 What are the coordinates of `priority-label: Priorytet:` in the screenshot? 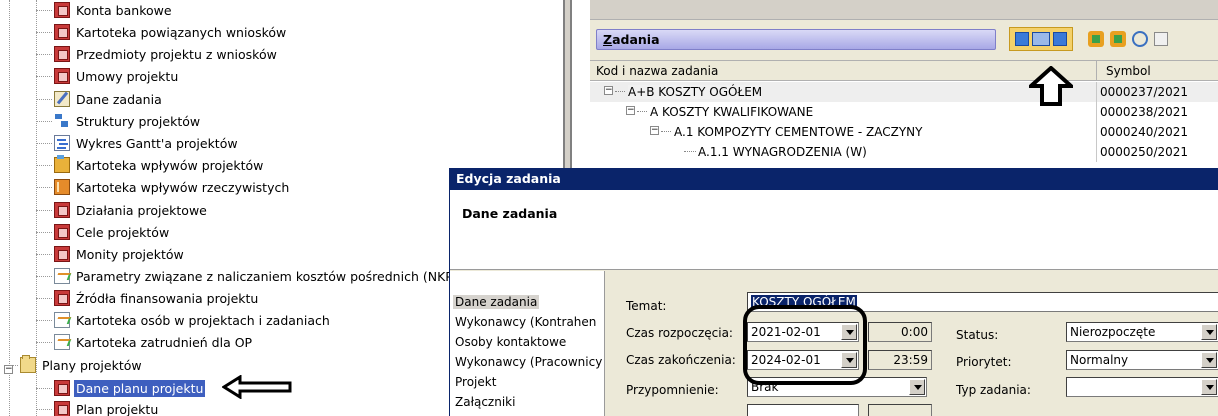 It's located at (984, 362).